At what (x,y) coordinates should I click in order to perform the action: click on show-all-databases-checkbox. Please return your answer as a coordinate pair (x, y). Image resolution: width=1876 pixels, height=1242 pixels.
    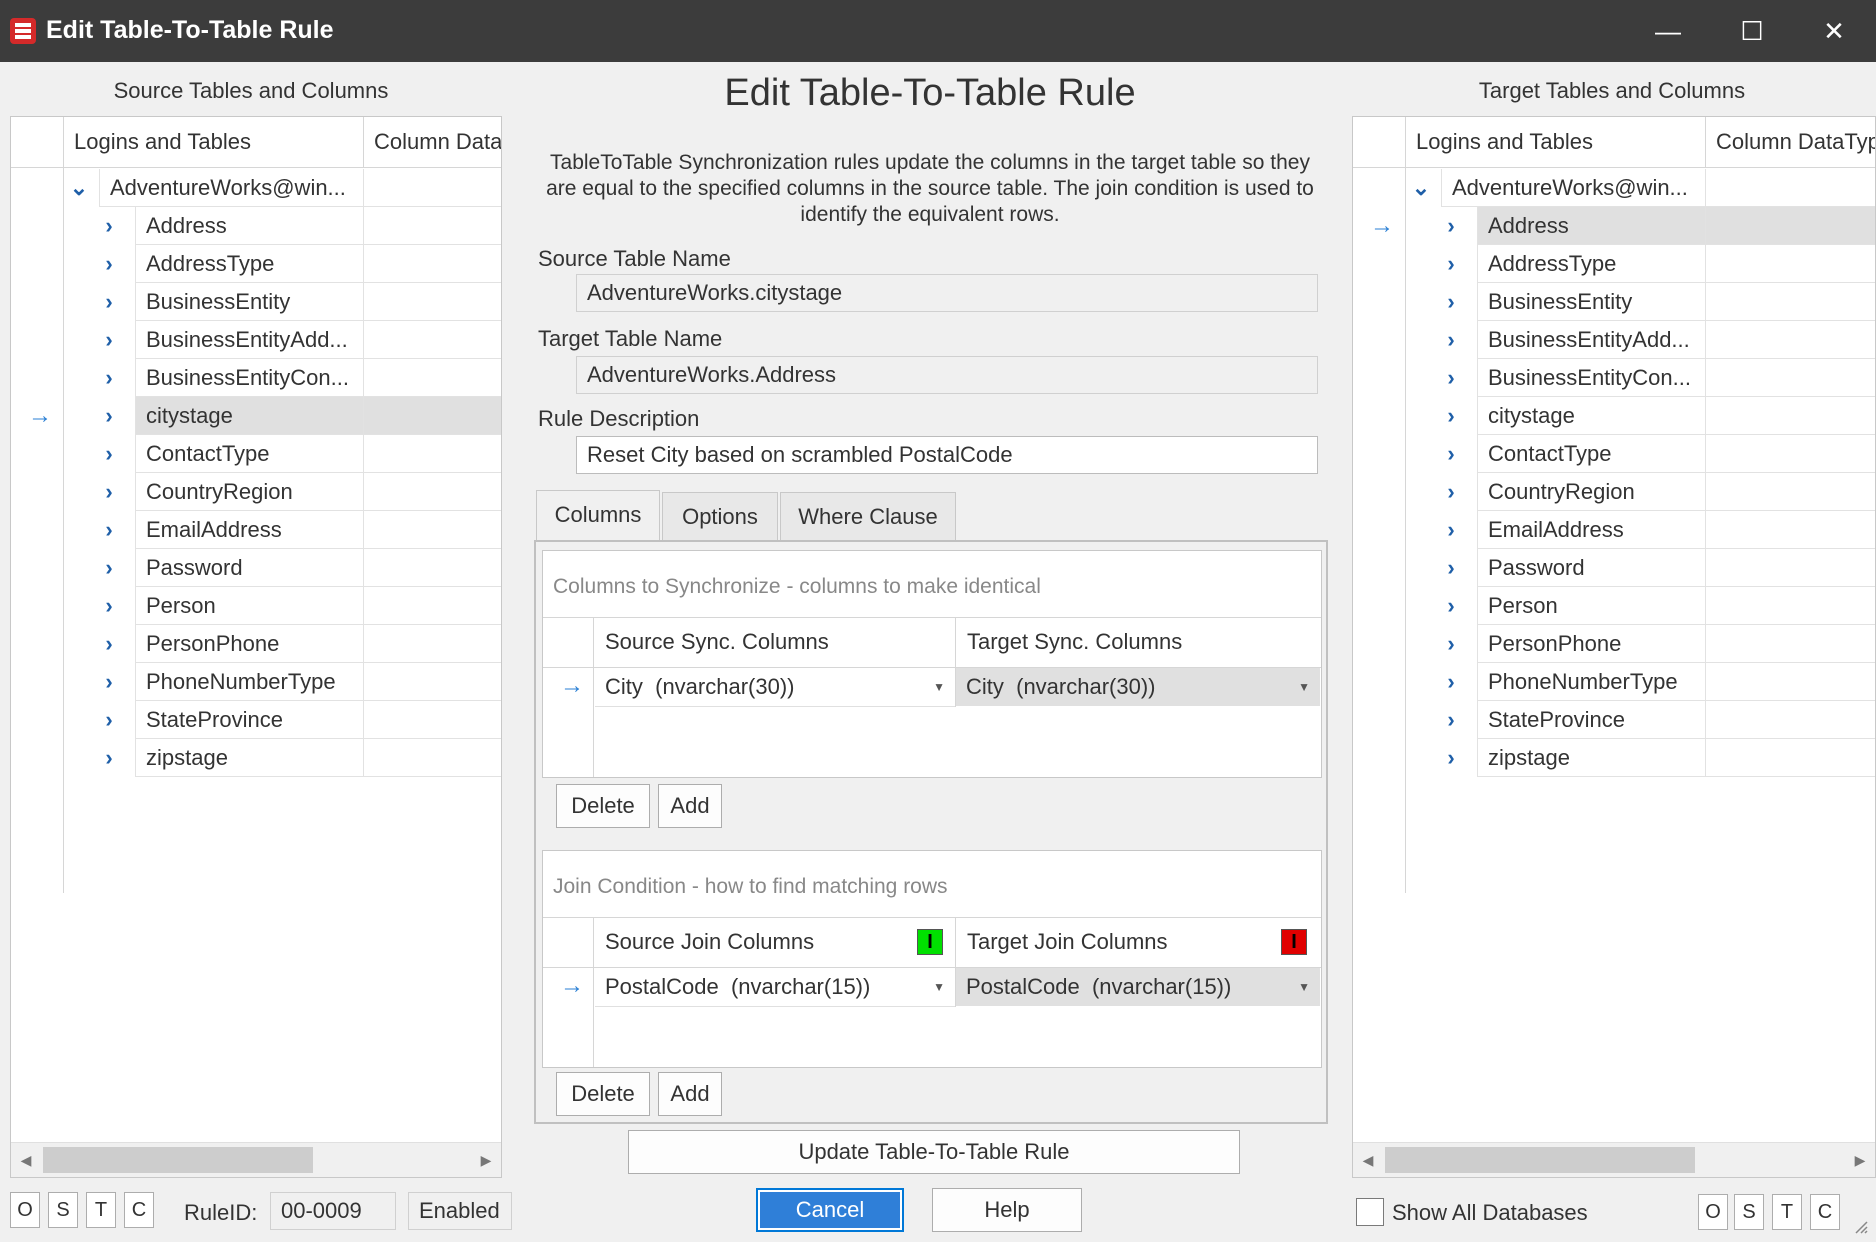
    Looking at the image, I should click on (1370, 1212).